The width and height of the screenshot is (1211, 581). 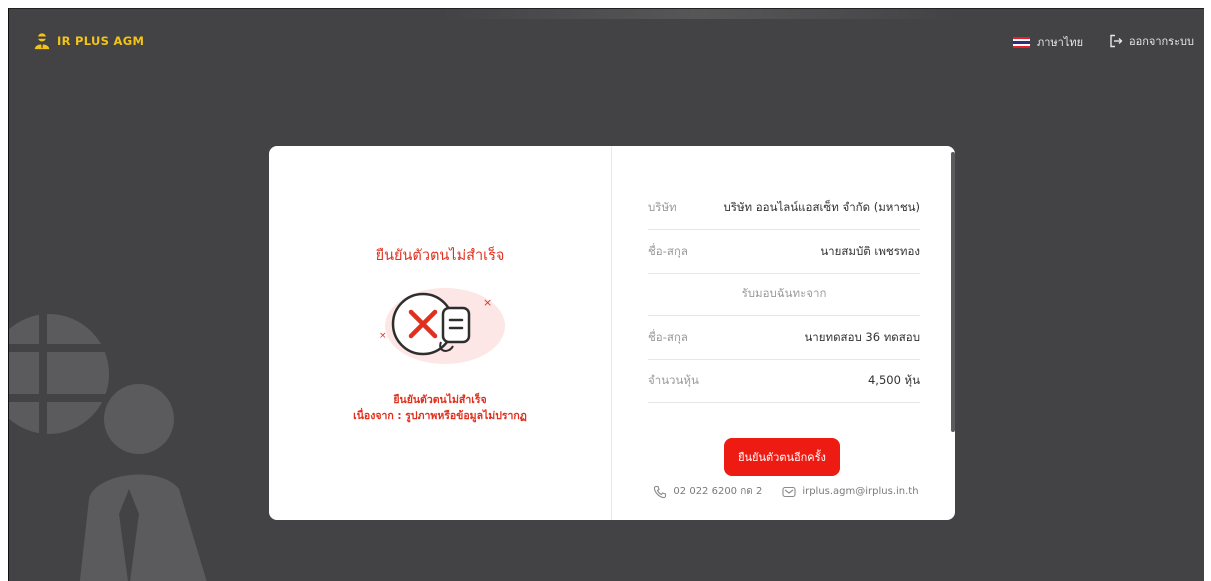 What do you see at coordinates (953, 292) in the screenshot?
I see `card-scrollbar` at bounding box center [953, 292].